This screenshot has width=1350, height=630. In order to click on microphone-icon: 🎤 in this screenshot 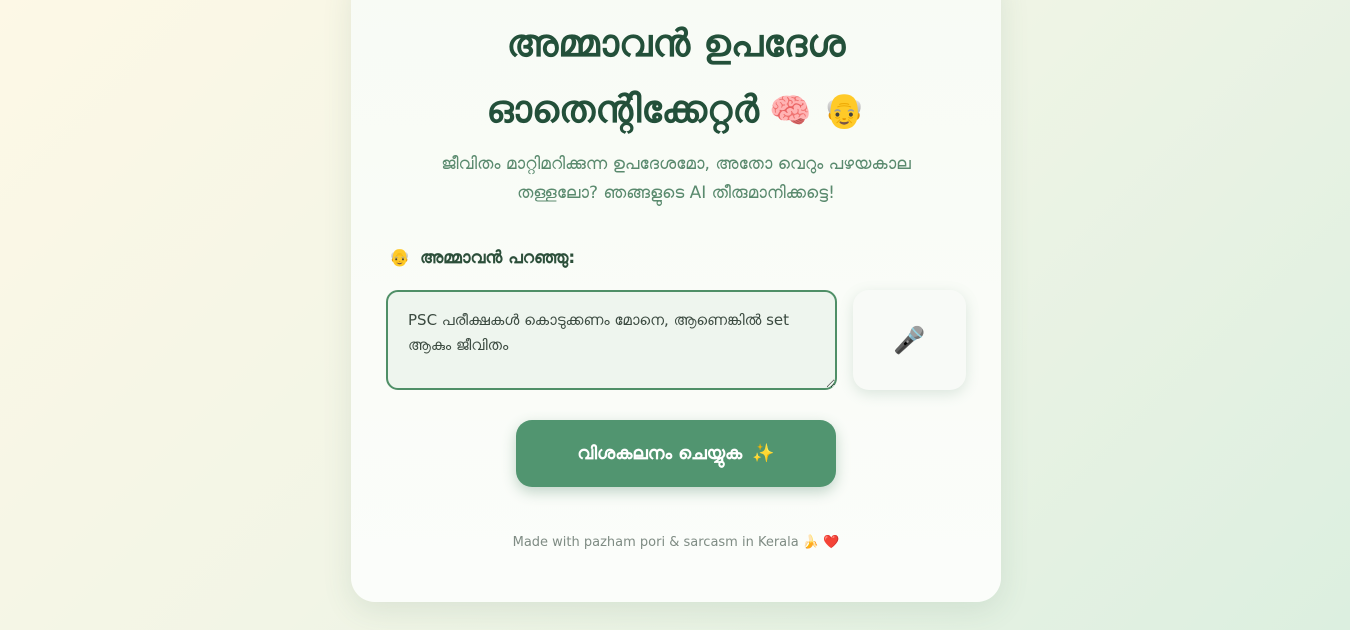, I will do `click(909, 339)`.